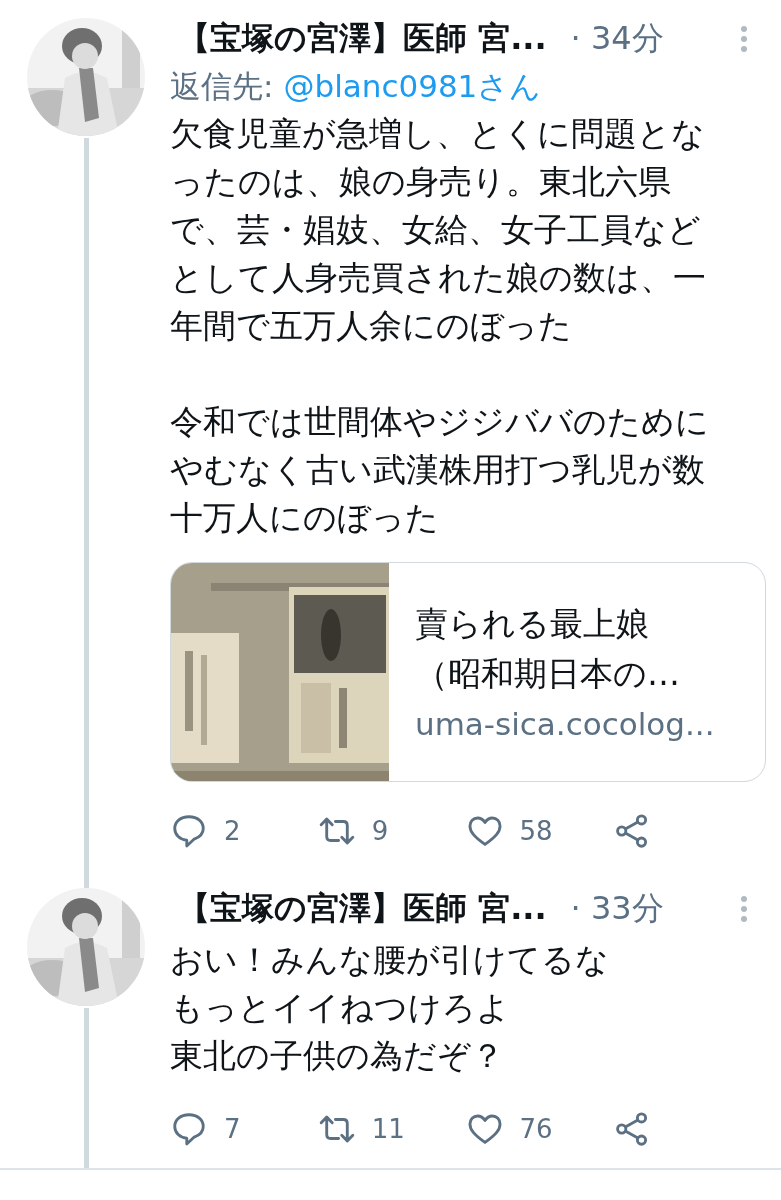  What do you see at coordinates (380, 831) in the screenshot?
I see `retweet-count: 9` at bounding box center [380, 831].